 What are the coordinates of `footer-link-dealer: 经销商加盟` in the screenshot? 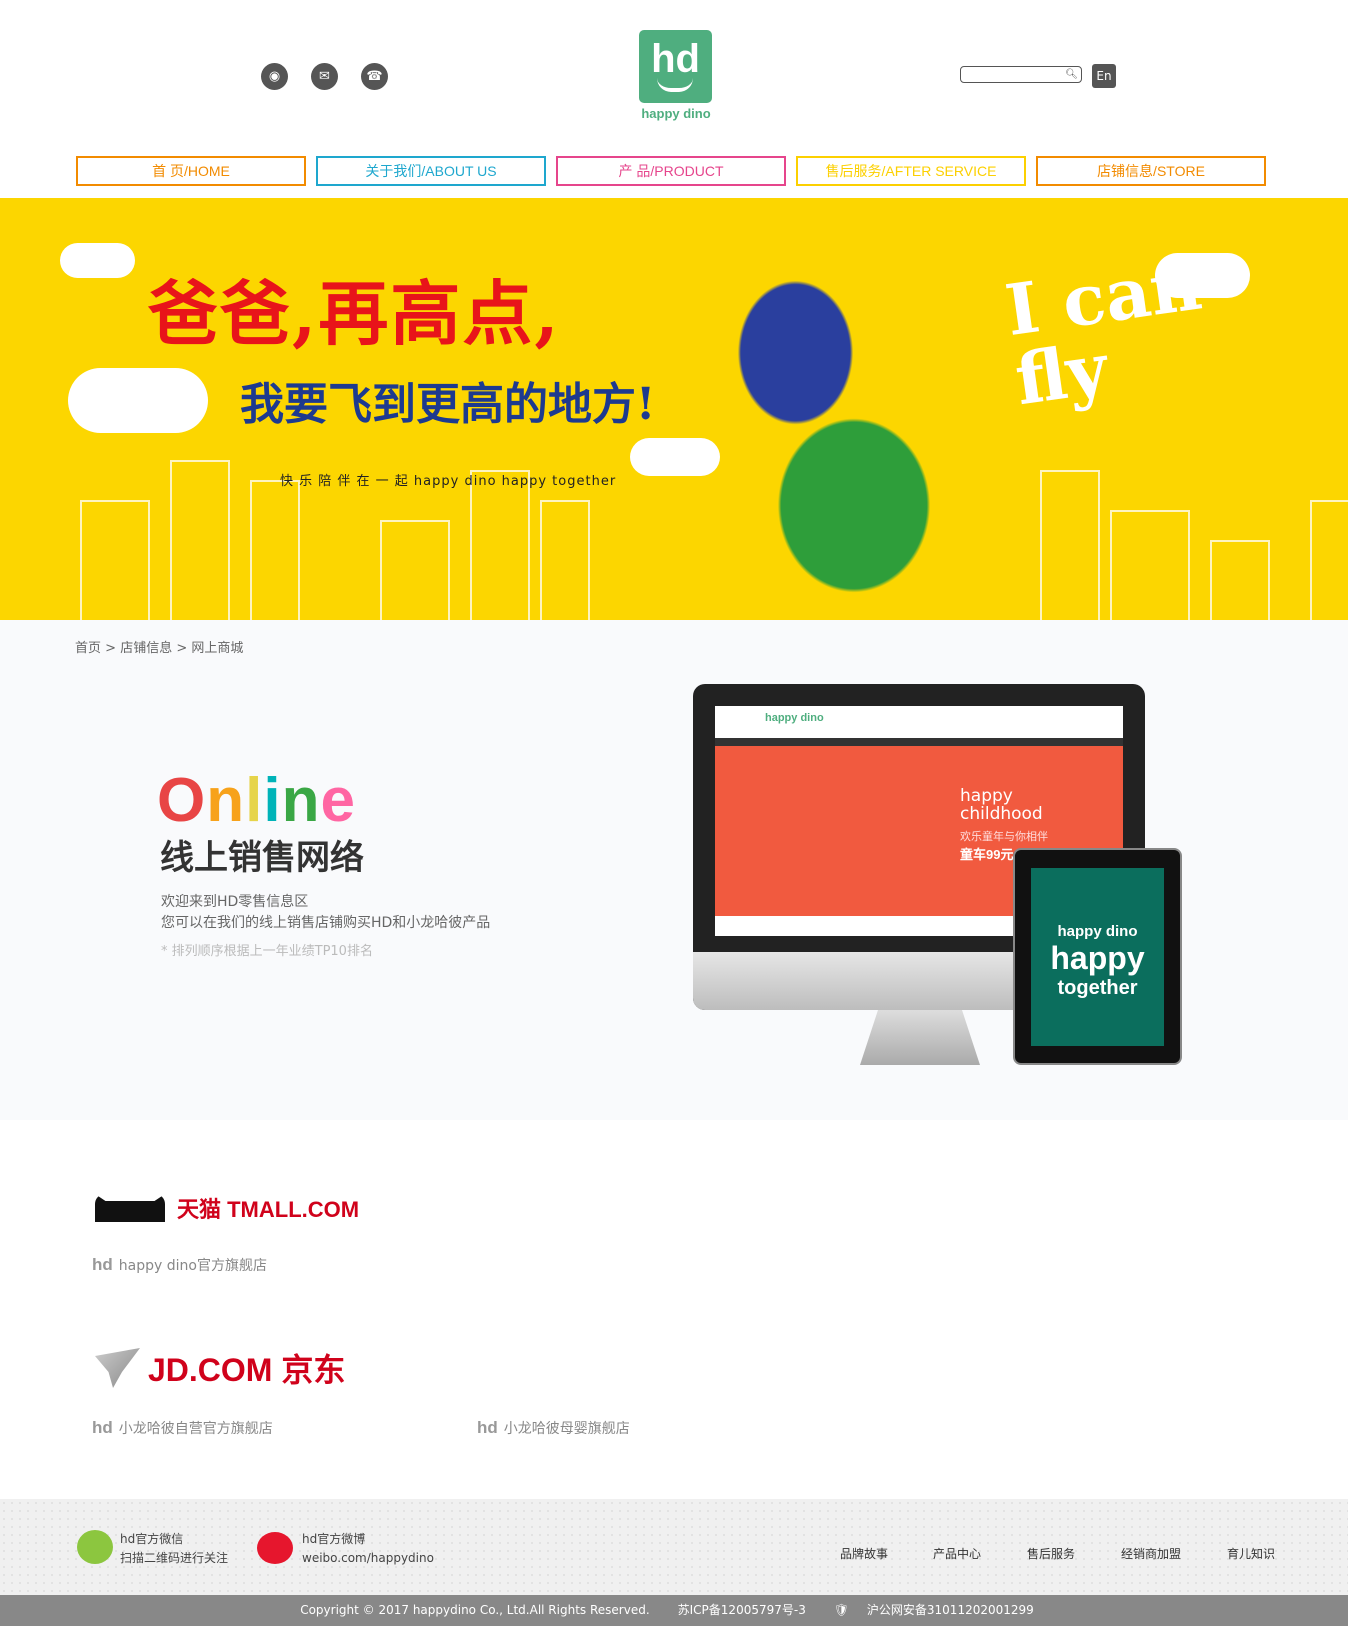 It's located at (1151, 1553).